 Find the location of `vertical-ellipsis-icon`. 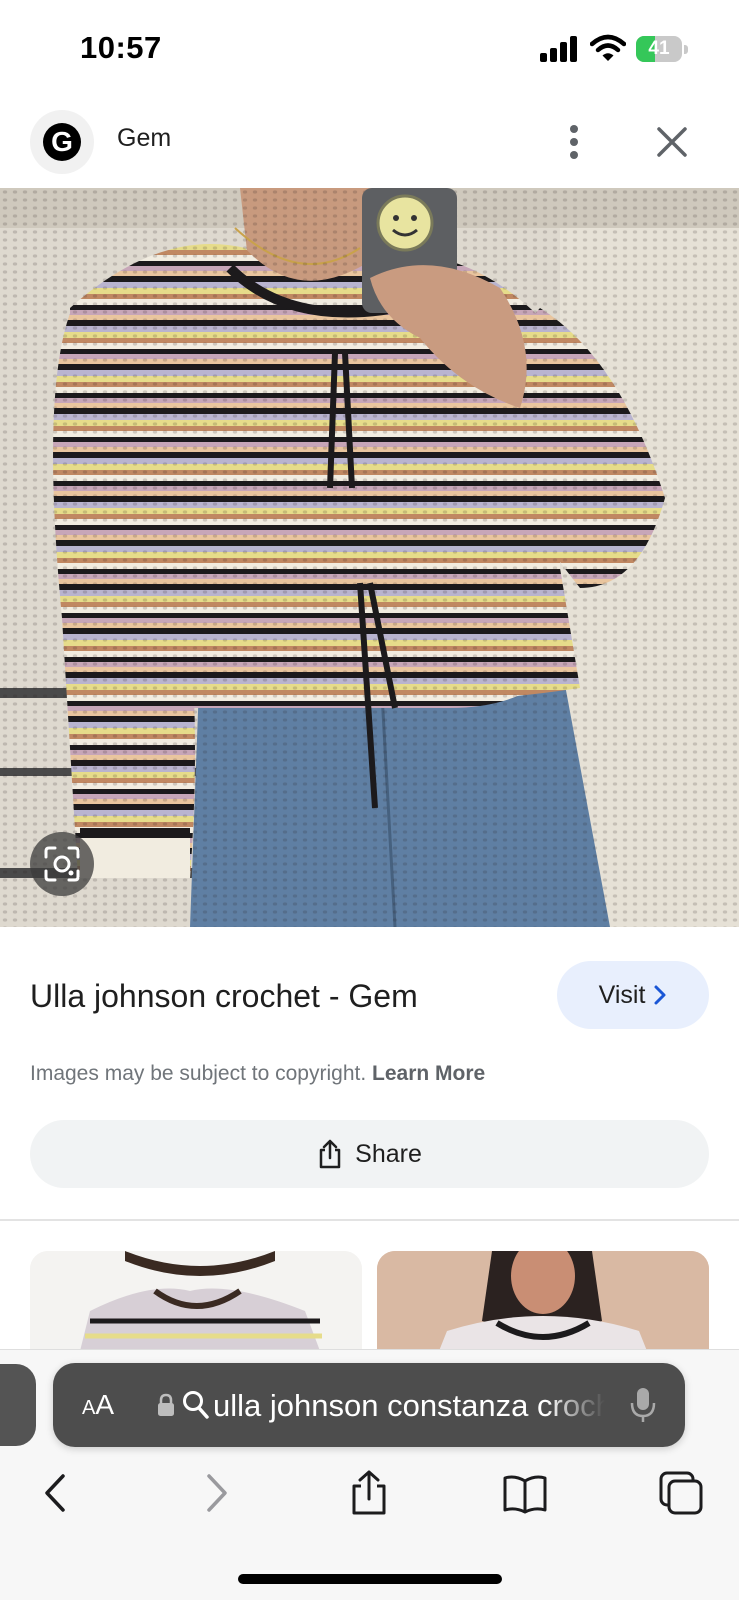

vertical-ellipsis-icon is located at coordinates (574, 142).